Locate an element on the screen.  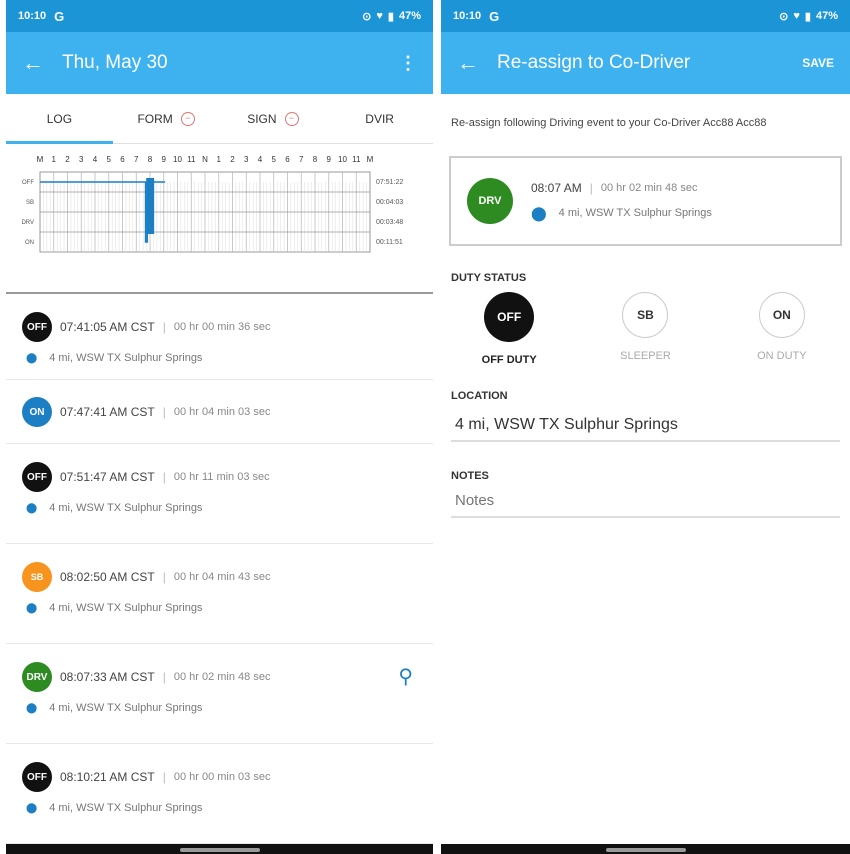
location-field: 4 mi, WSW TX Sulphur Springs is located at coordinates (645, 422).